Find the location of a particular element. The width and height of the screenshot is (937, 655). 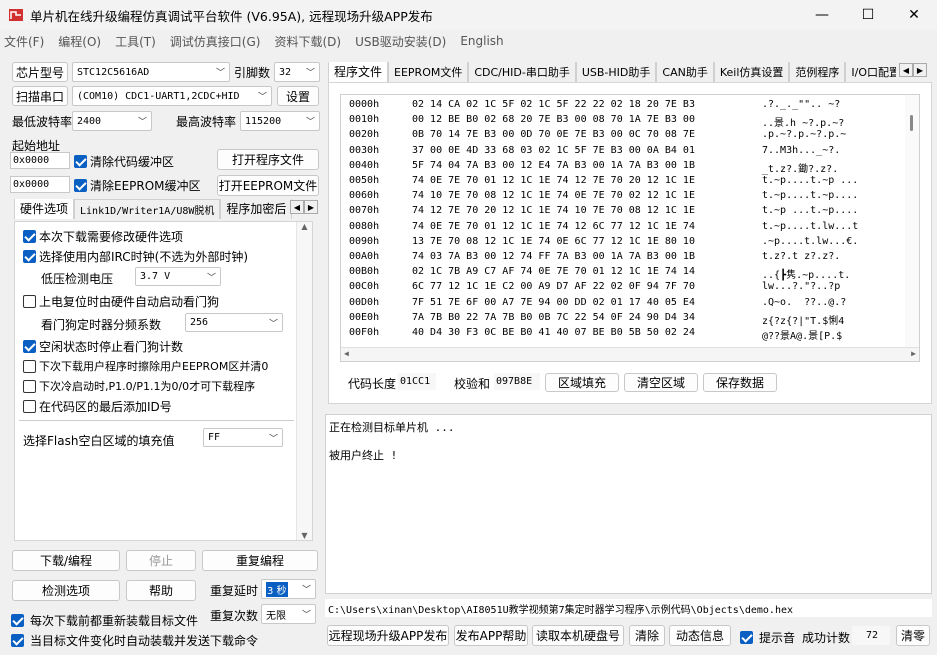

save-data-button: 保存数据 is located at coordinates (740, 382).